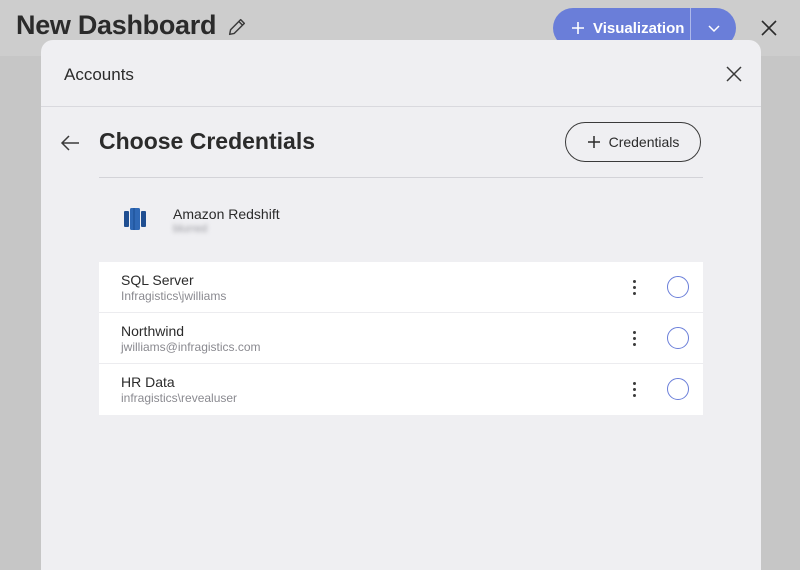 The height and width of the screenshot is (570, 800). Describe the element at coordinates (644, 142) in the screenshot. I see `add-credentials-label: Credentials` at that location.